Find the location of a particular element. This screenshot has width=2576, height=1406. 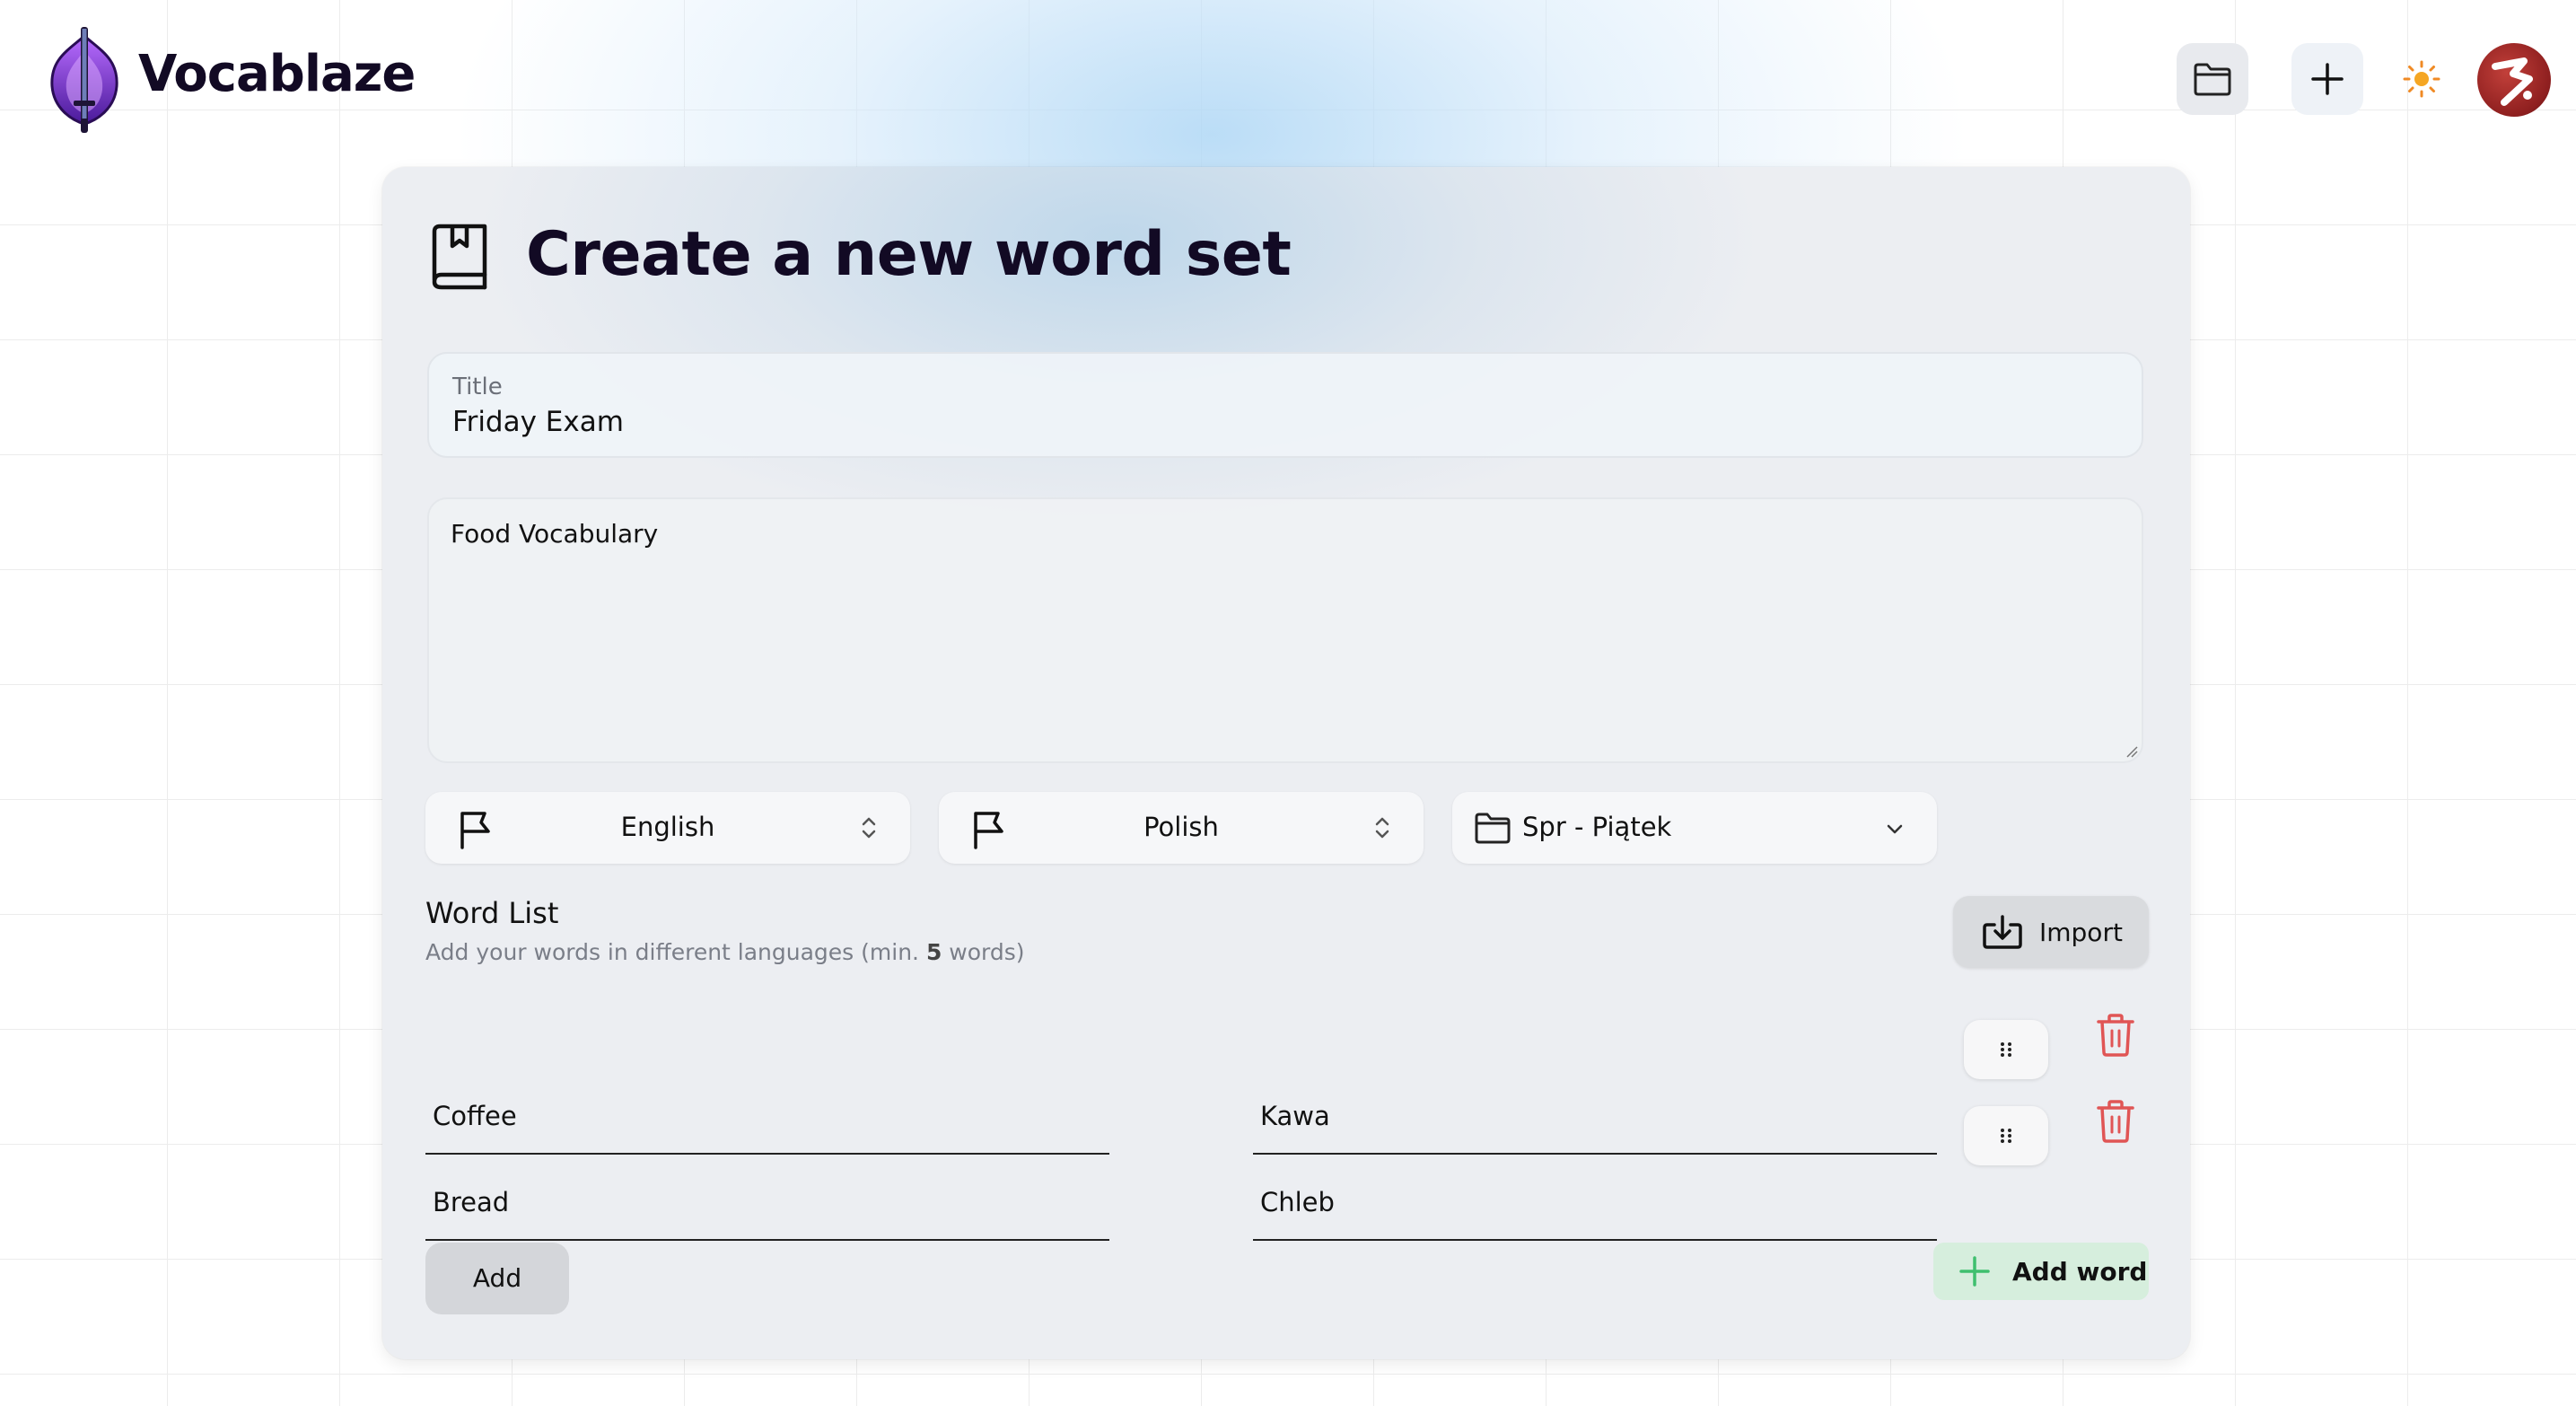

source-language-select: English is located at coordinates (667, 828).